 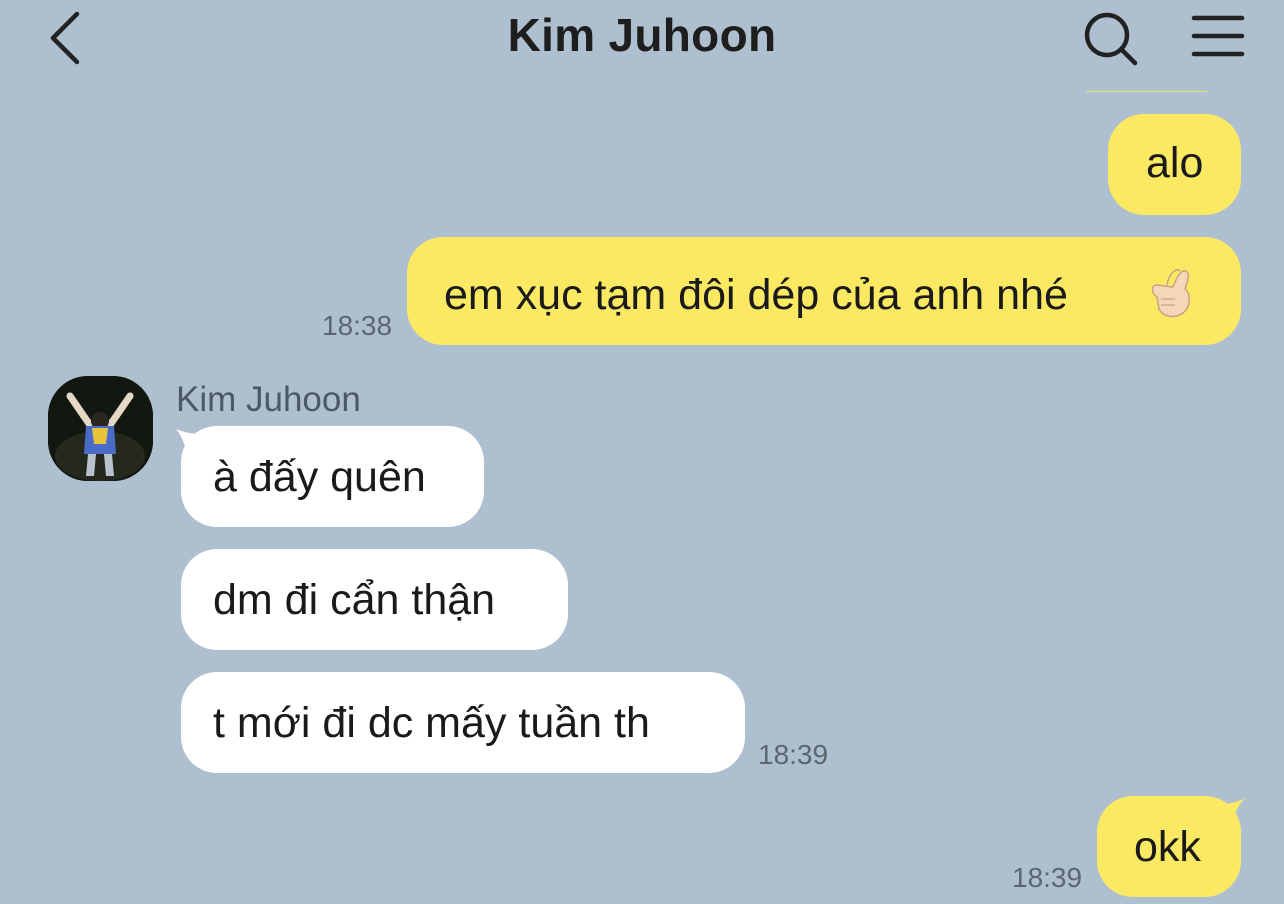 I want to click on incoming-message-bubble: dm đi cẩn thận, so click(x=374, y=599).